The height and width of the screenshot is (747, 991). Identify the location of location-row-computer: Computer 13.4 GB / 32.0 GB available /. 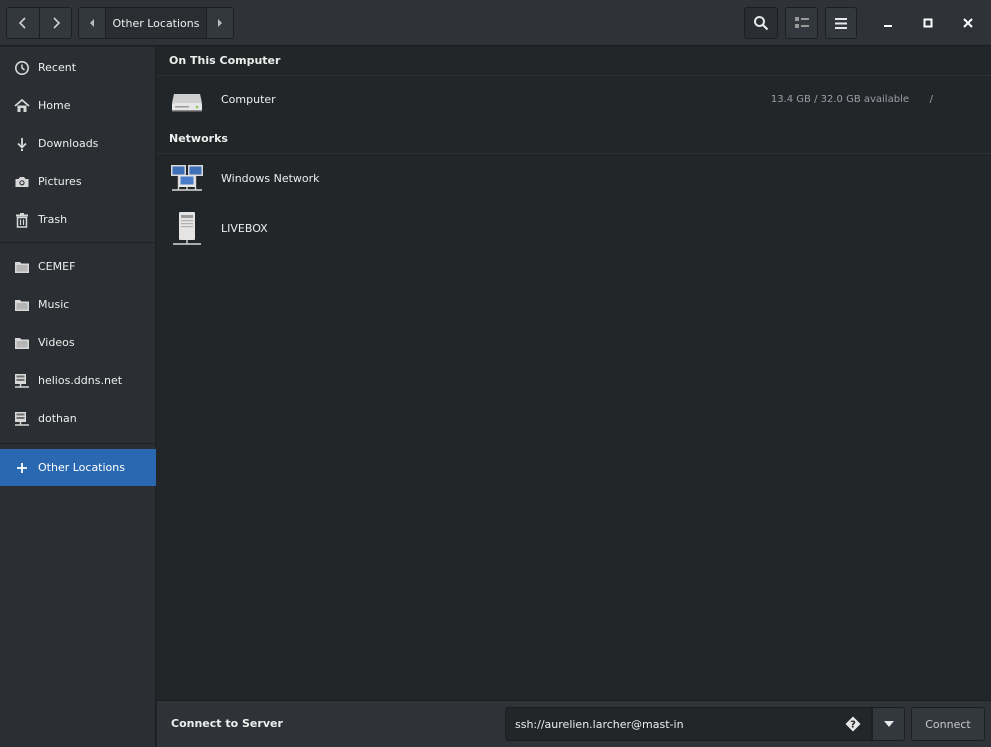
(574, 99).